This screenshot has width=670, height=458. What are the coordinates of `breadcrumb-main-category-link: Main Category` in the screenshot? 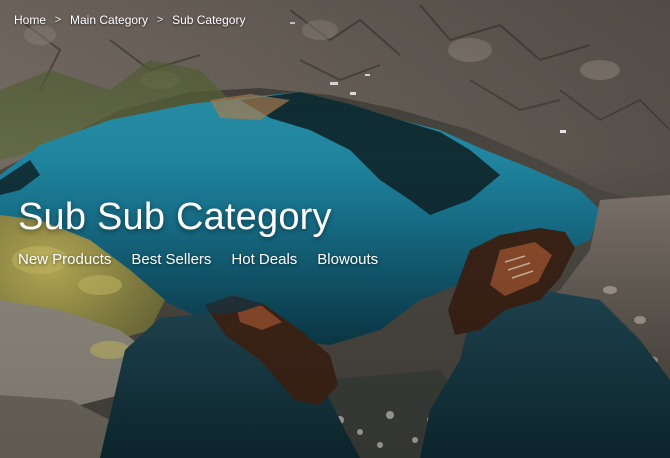 It's located at (109, 20).